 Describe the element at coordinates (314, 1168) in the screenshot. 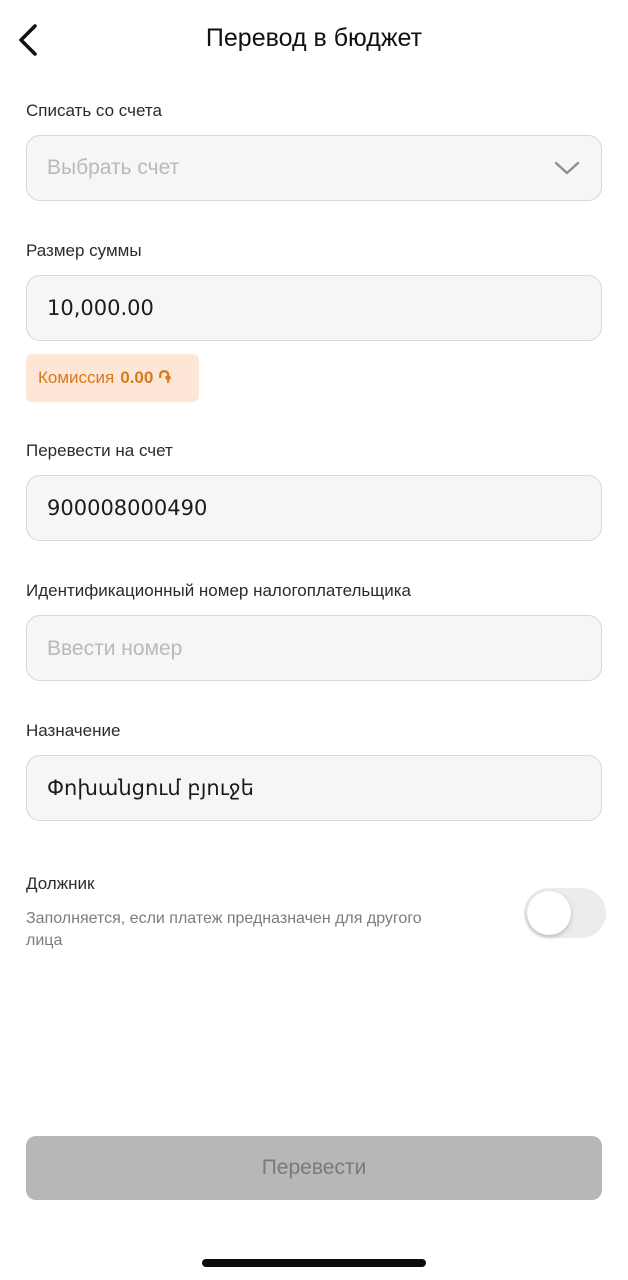

I see `transfer-button: Перевести` at that location.